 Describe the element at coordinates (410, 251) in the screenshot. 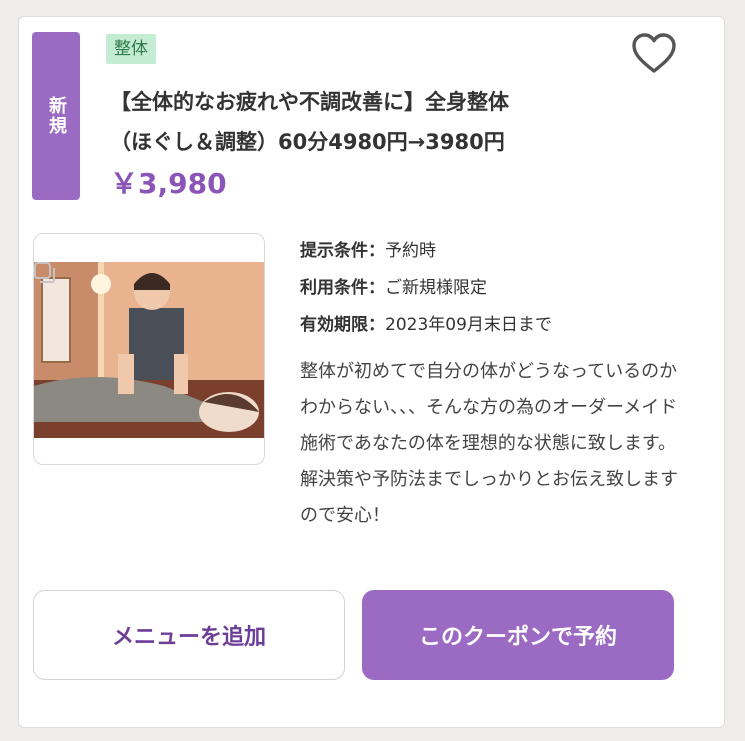

I see `condition-value: 予約時` at that location.